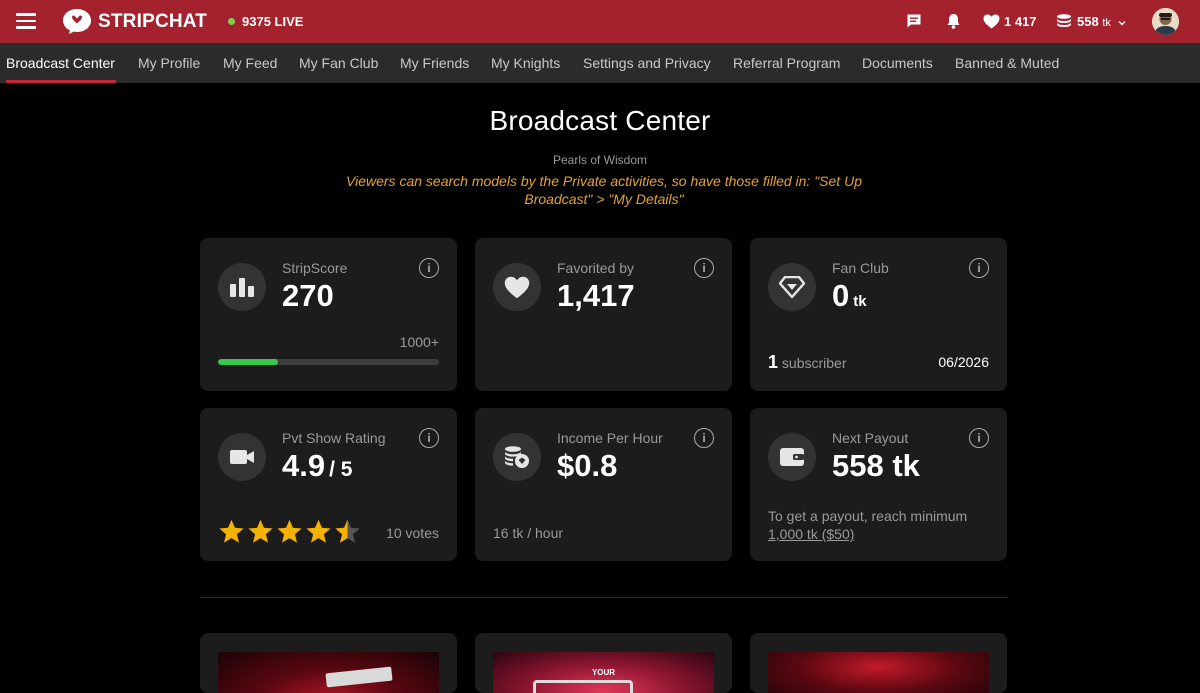 Image resolution: width=1200 pixels, height=693 pixels. I want to click on favorited-value: 1,417, so click(596, 295).